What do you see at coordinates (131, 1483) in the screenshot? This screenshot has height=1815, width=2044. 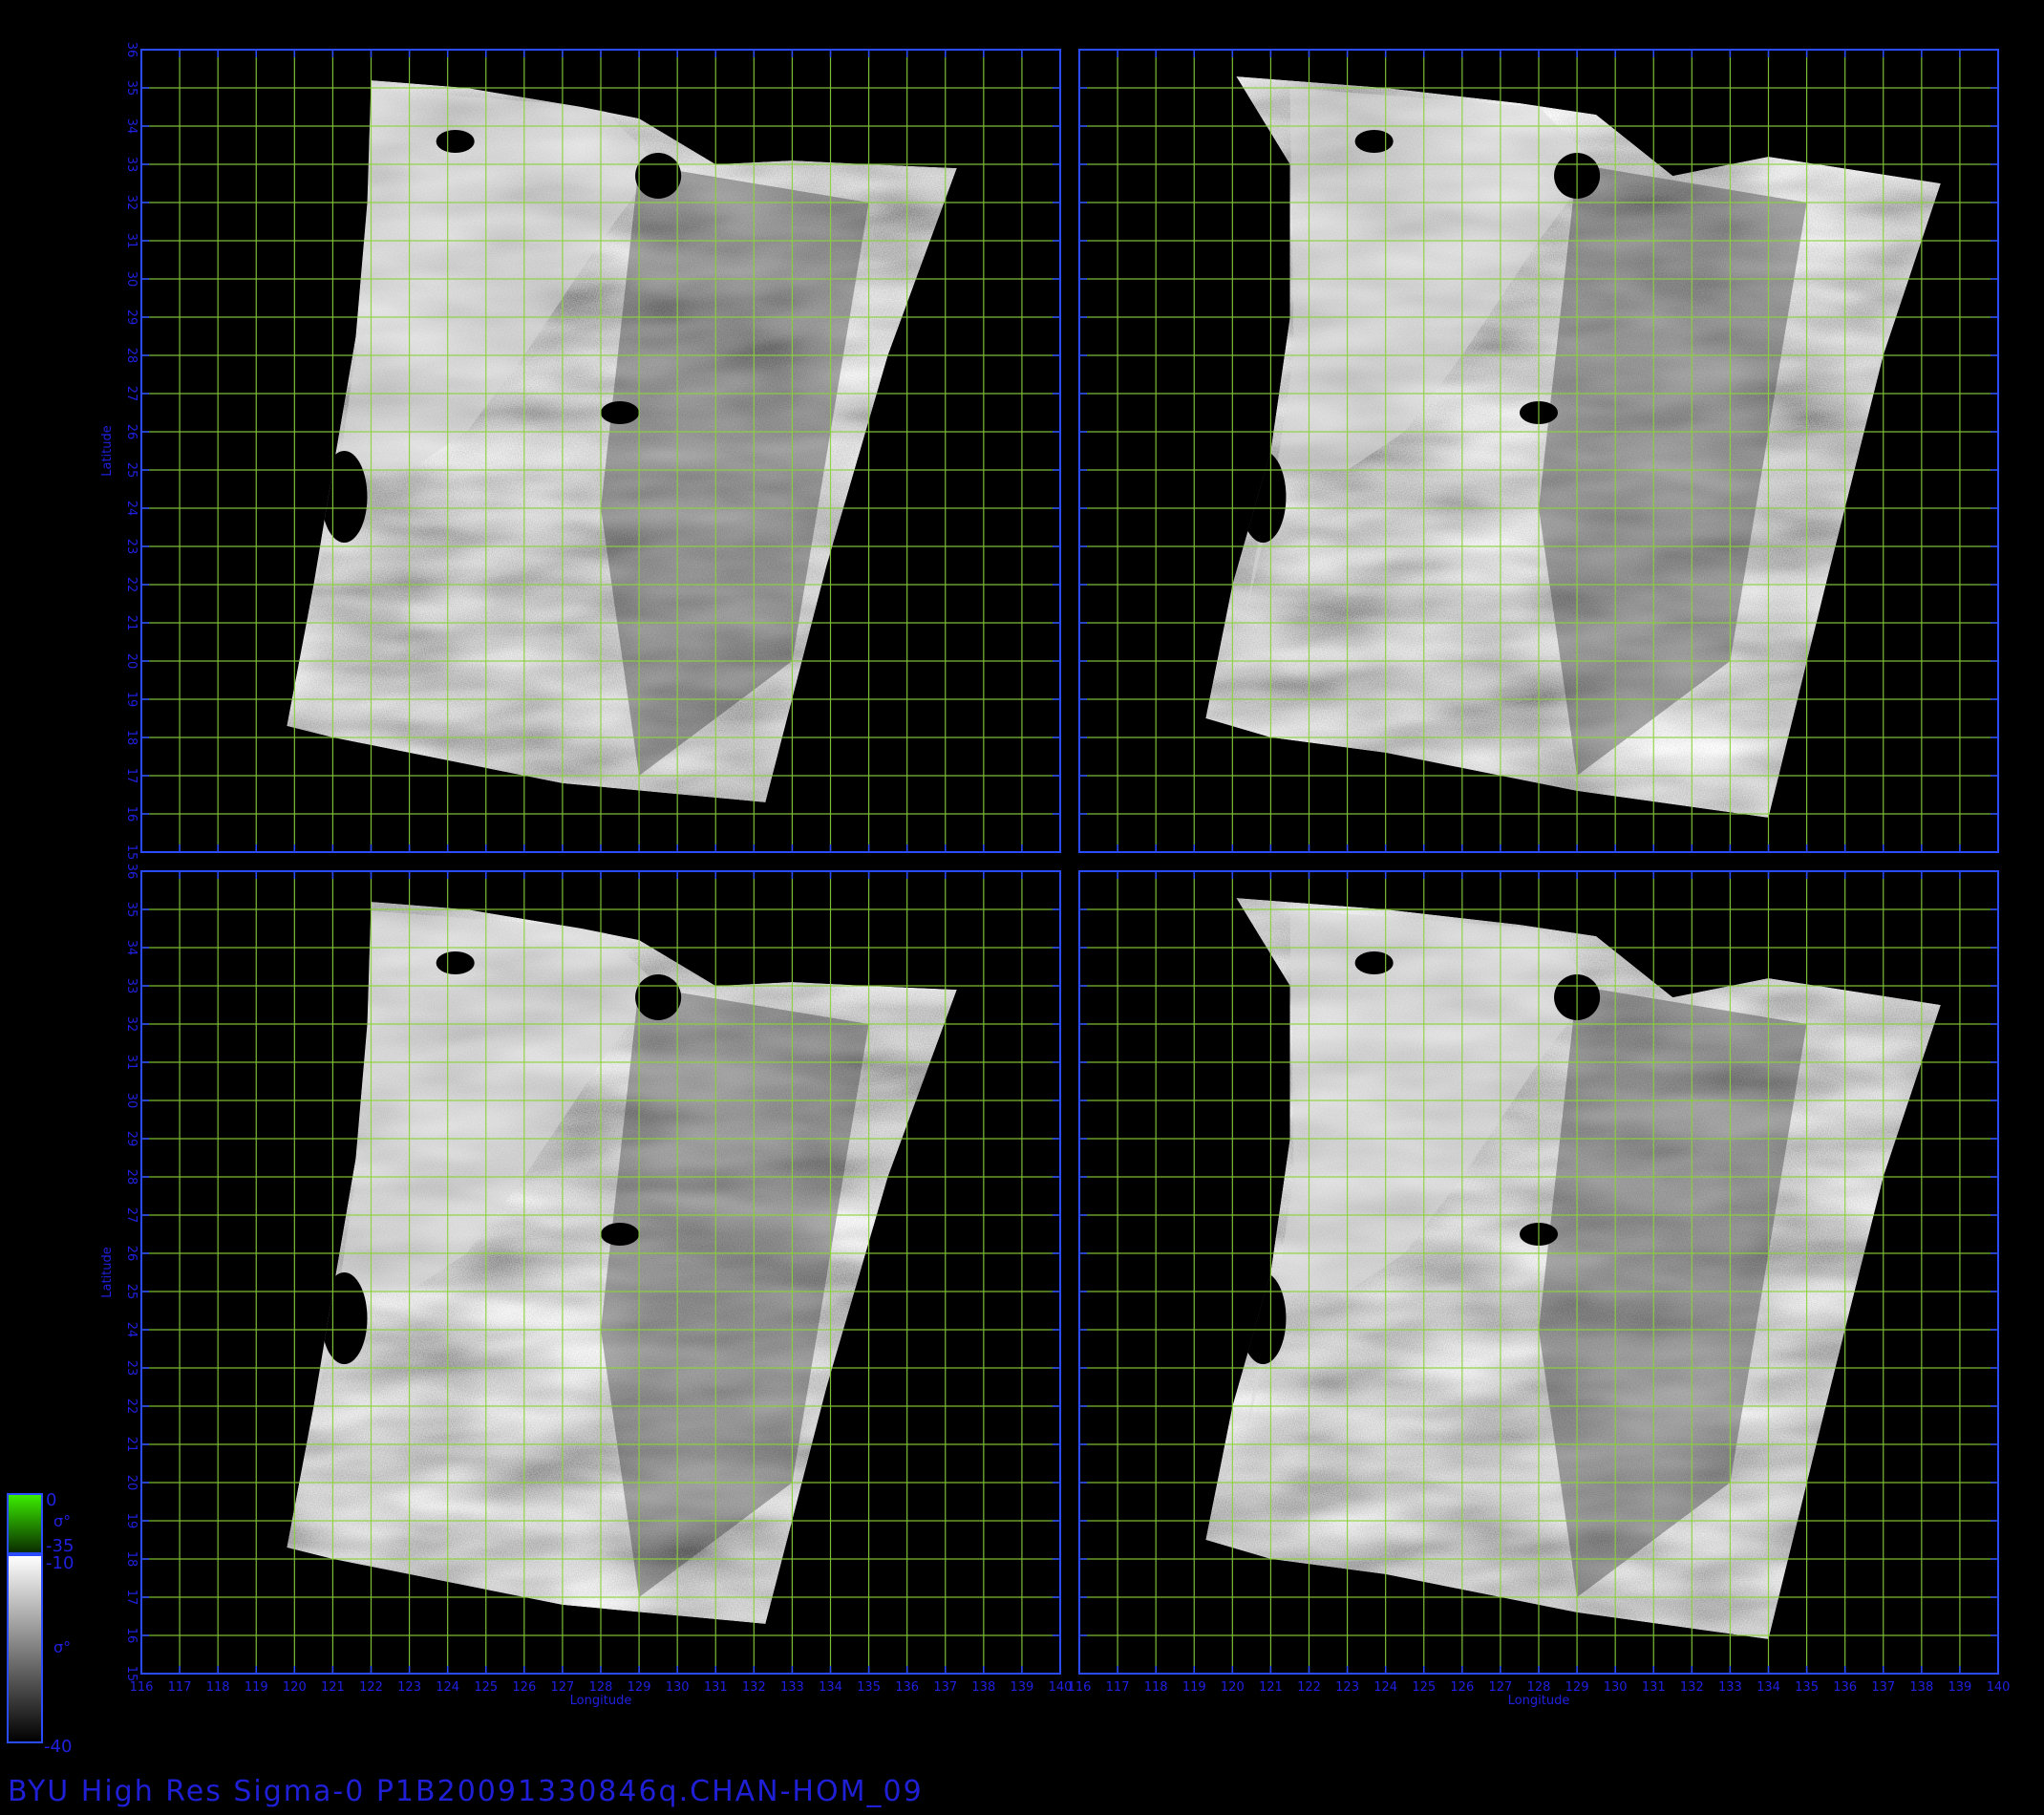 I see `lat-tick-label: 20` at bounding box center [131, 1483].